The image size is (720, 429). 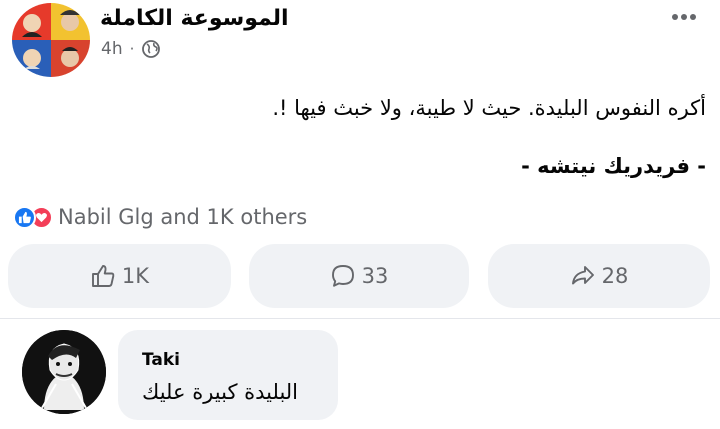 I want to click on thumbs-up-icon, so click(x=103, y=276).